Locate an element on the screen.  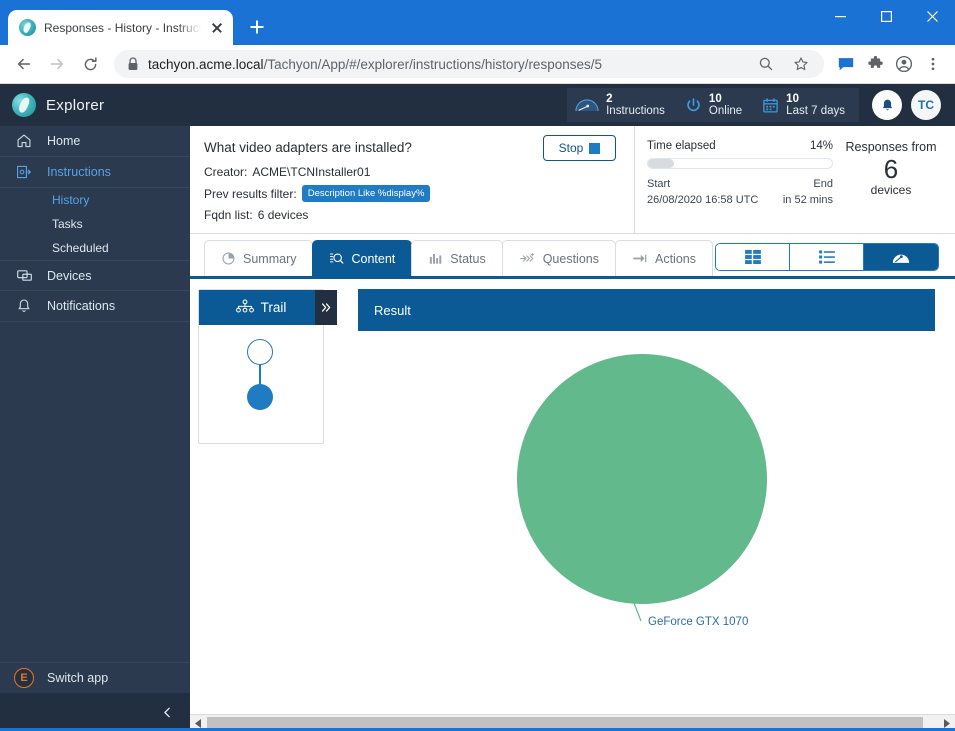
sidebar-item-instructions: Instructions is located at coordinates (95, 172).